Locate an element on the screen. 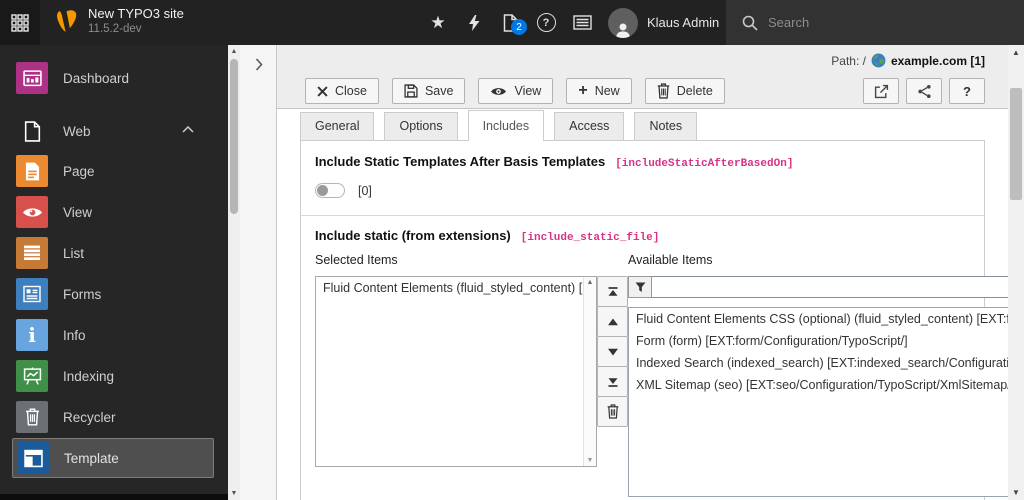 The width and height of the screenshot is (1024, 500). tab-includes: Includes is located at coordinates (506, 125).